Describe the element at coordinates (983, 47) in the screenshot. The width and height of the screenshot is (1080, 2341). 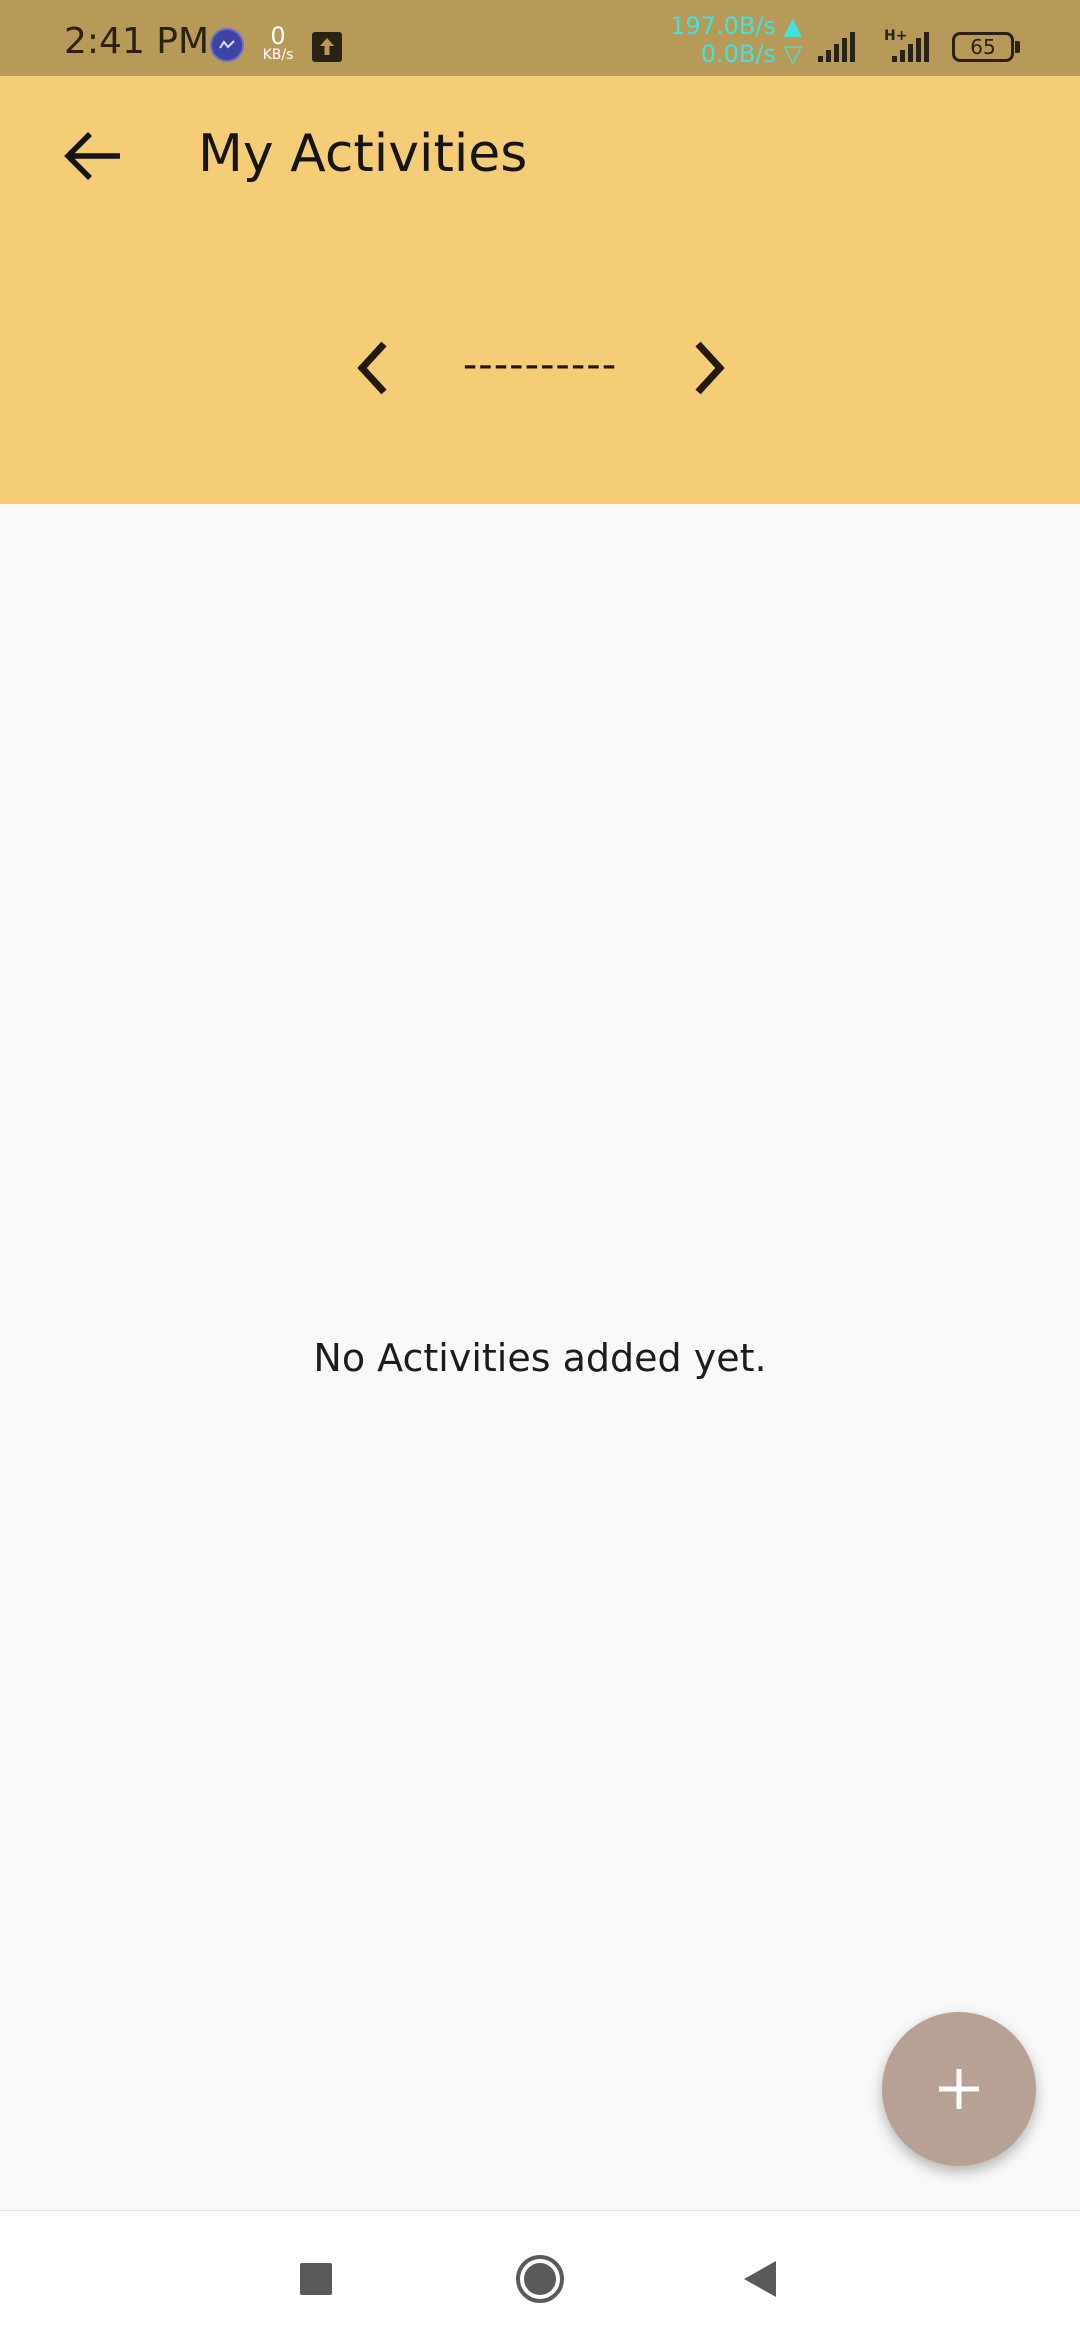
I see `battery-icon: 65` at that location.